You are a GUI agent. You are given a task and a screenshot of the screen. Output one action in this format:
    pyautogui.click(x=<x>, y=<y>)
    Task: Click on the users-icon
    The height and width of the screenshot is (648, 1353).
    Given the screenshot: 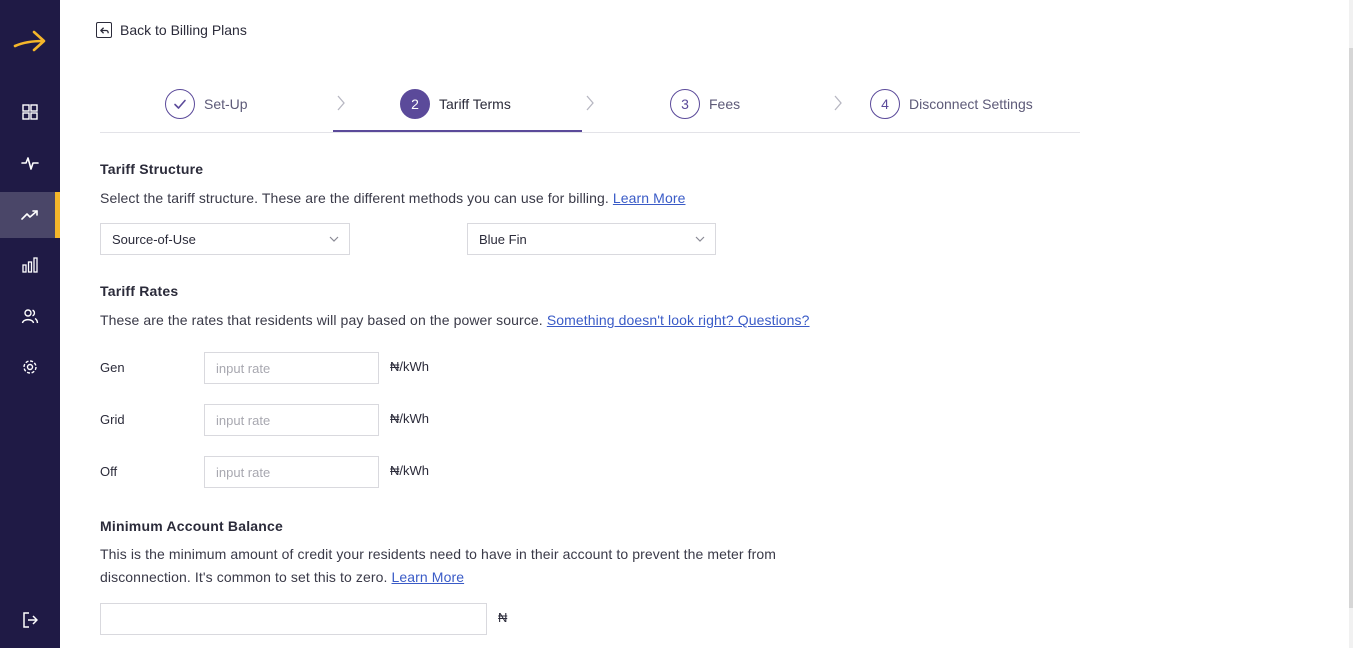 What is the action you would take?
    pyautogui.click(x=30, y=316)
    